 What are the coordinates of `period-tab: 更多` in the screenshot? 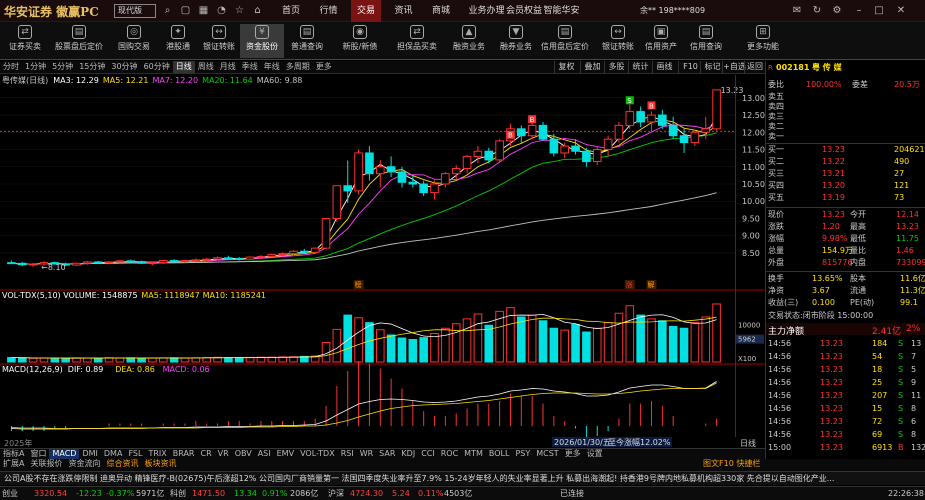 It's located at (324, 67).